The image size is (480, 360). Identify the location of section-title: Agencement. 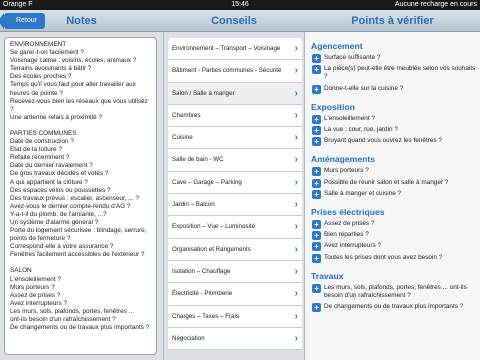
(337, 46).